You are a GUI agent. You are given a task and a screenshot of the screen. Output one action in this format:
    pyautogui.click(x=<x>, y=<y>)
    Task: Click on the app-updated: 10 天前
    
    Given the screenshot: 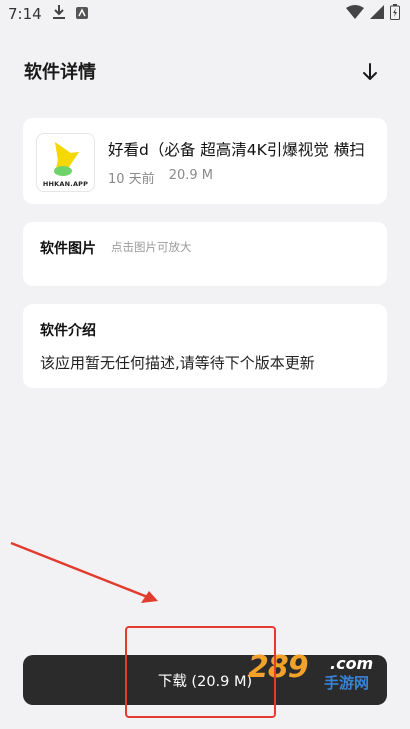 What is the action you would take?
    pyautogui.click(x=131, y=179)
    